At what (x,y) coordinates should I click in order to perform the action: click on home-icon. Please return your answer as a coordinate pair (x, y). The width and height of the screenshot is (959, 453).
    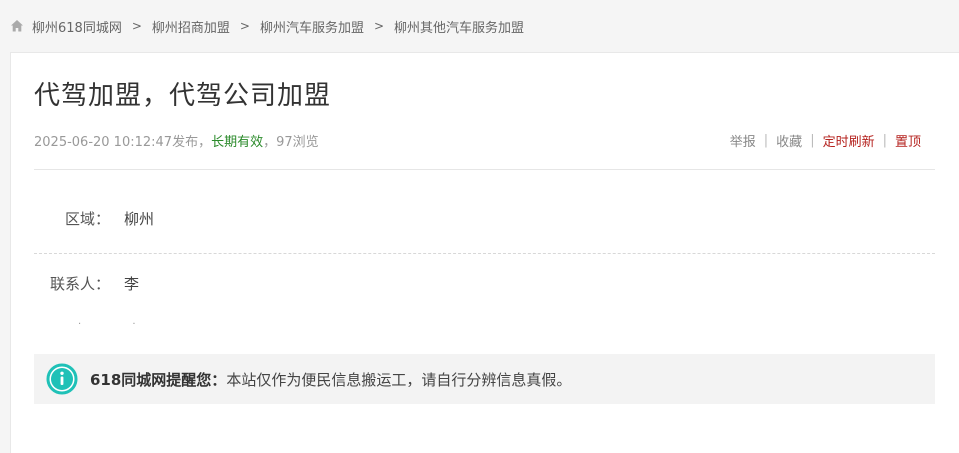
    Looking at the image, I should click on (17, 26).